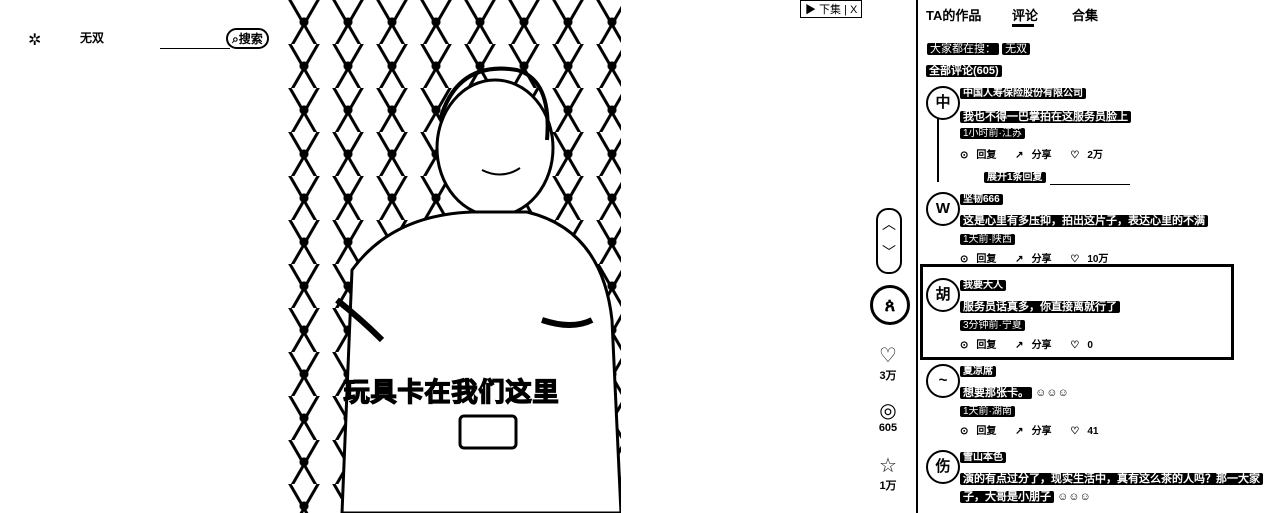 The width and height of the screenshot is (1280, 513). I want to click on comment-actions: ⊙ 回复 ↗ 分享 ♡ 41, so click(1037, 429).